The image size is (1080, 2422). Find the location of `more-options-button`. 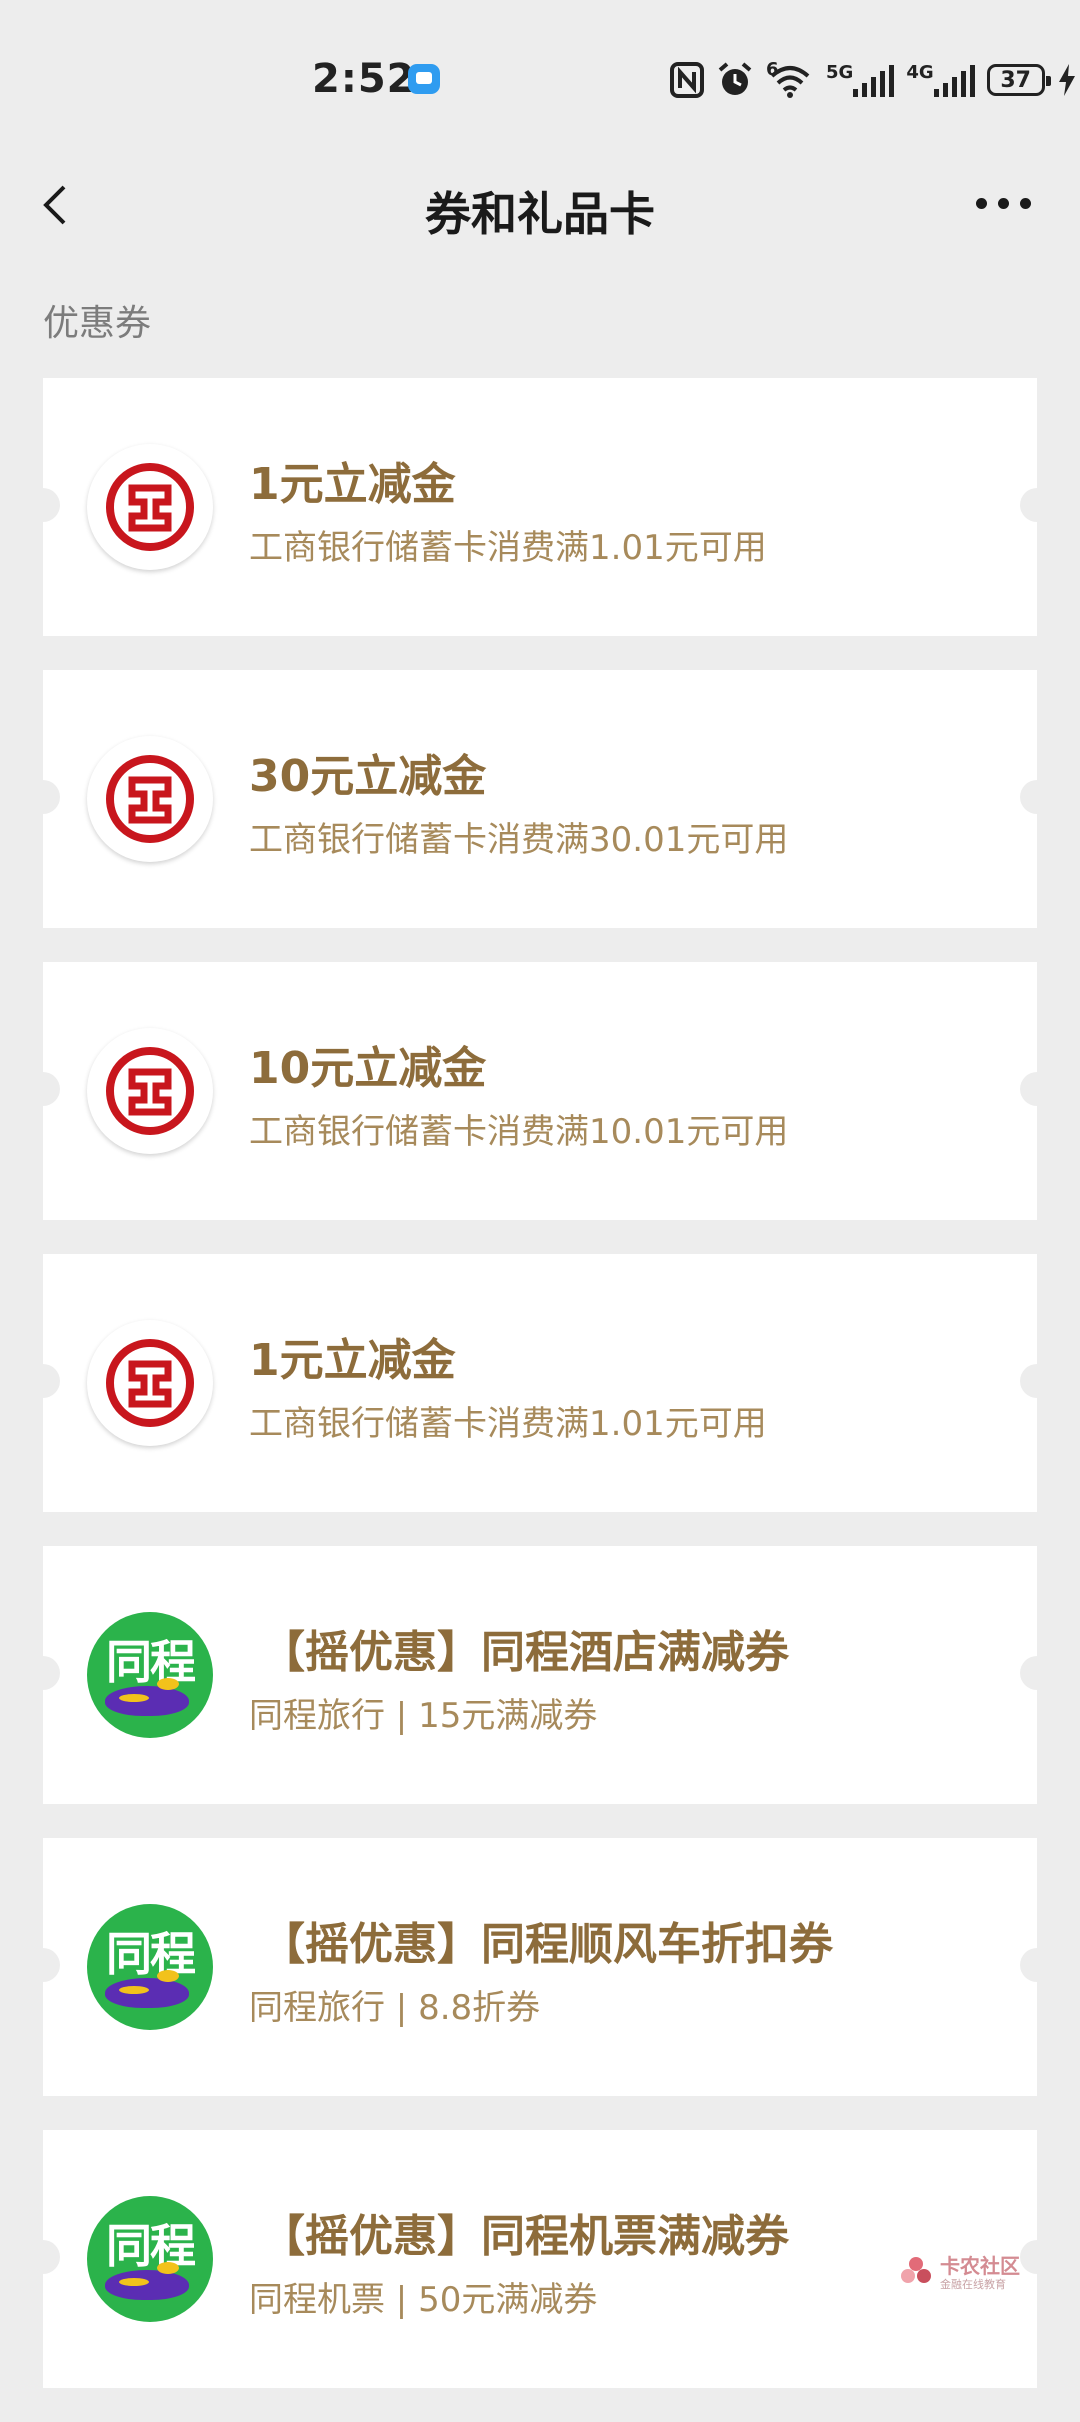

more-options-button is located at coordinates (1003, 203).